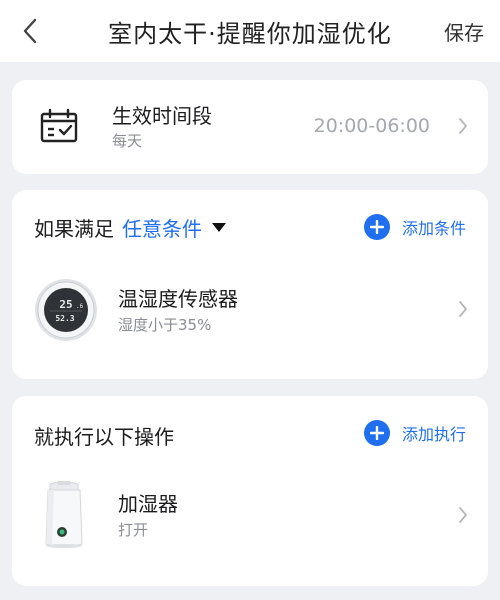 The width and height of the screenshot is (500, 600). Describe the element at coordinates (250, 127) in the screenshot. I see `schedule-card: 生效时间段 每天 20:00-06:00` at that location.